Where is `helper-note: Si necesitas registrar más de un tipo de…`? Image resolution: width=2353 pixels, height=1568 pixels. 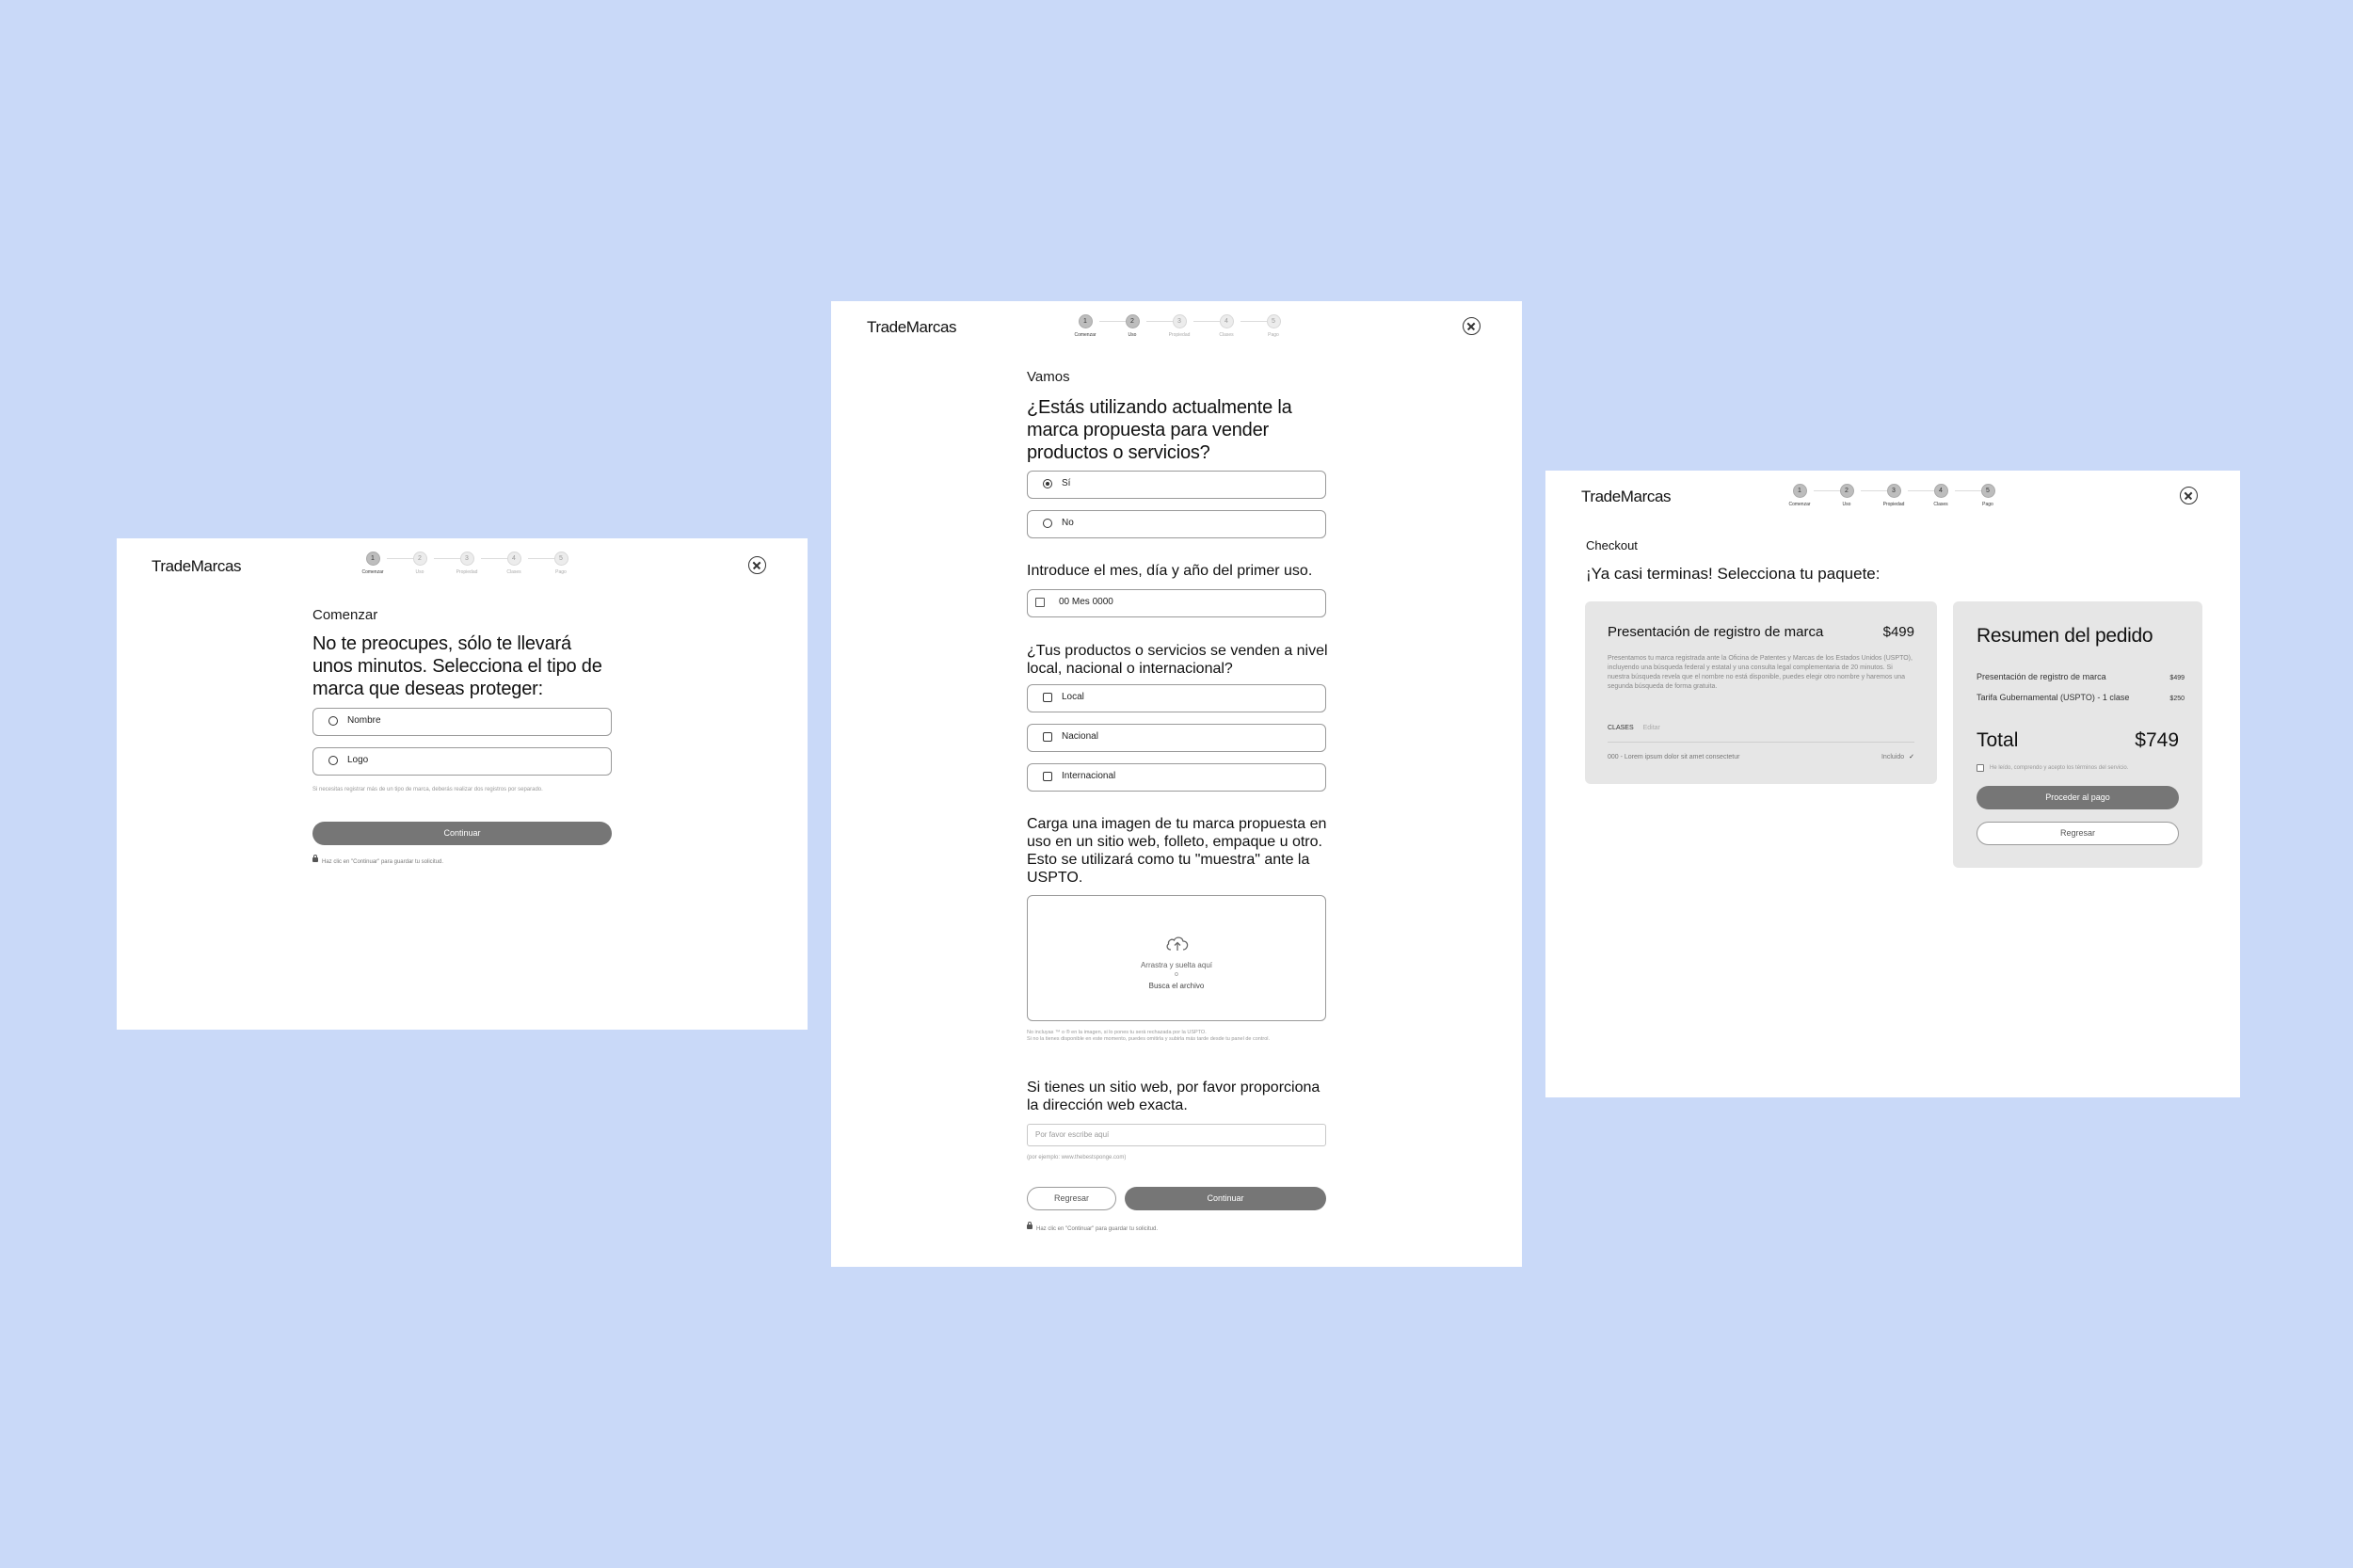 helper-note: Si necesitas registrar más de un tipo de… is located at coordinates (428, 789).